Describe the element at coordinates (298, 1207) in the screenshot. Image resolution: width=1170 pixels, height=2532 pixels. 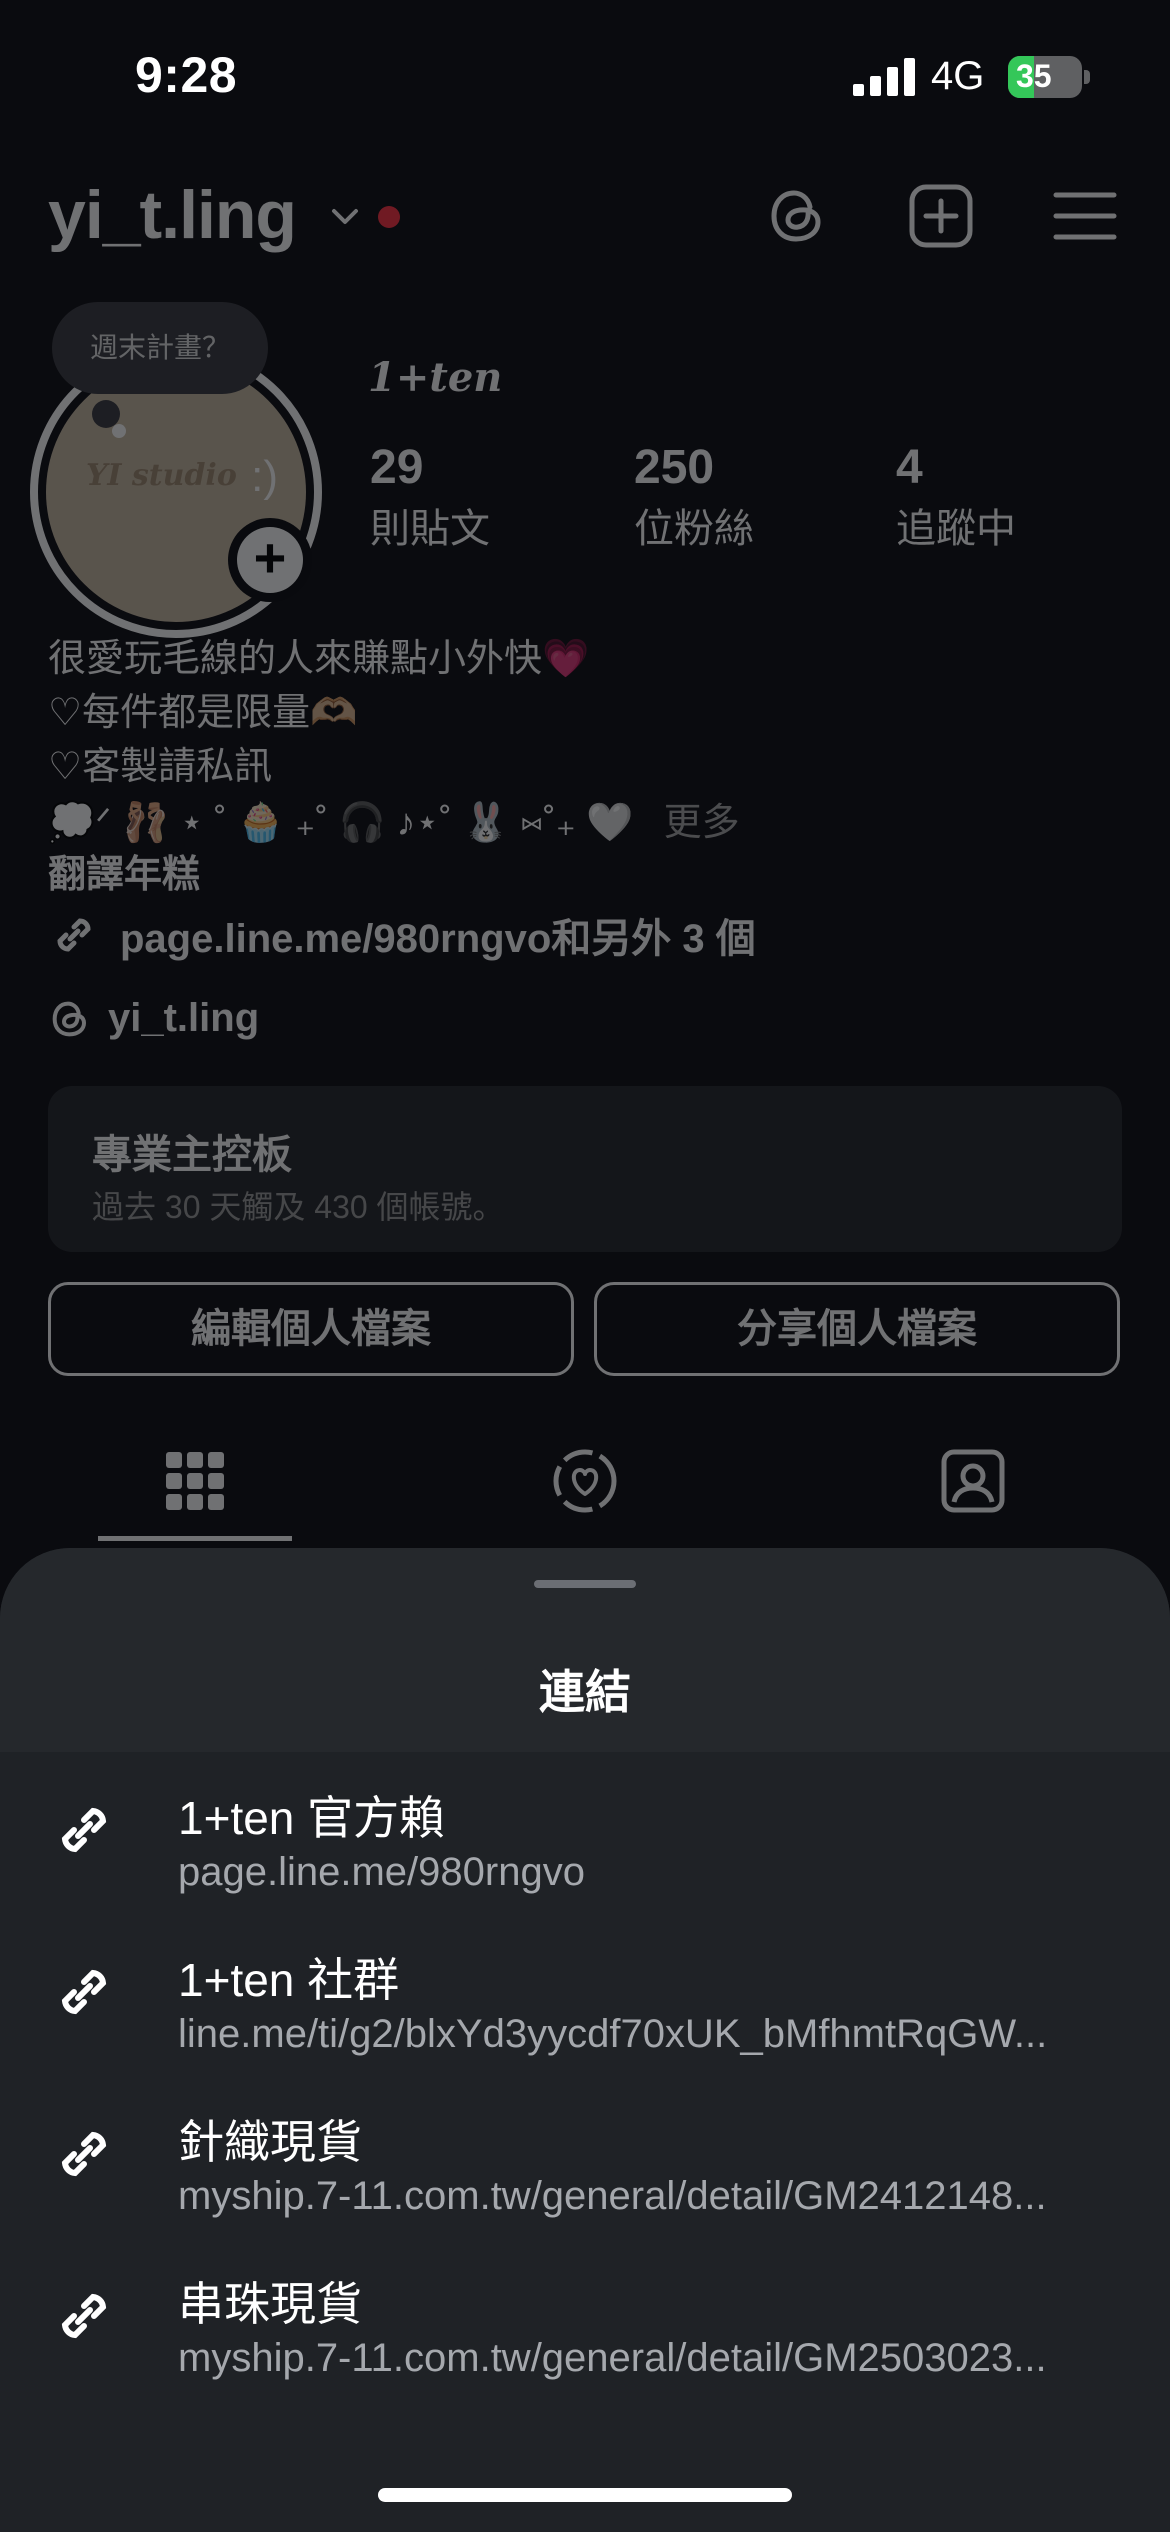
I see `dashboard-subtitle: 過去 30 天觸及 430 個帳號。` at that location.